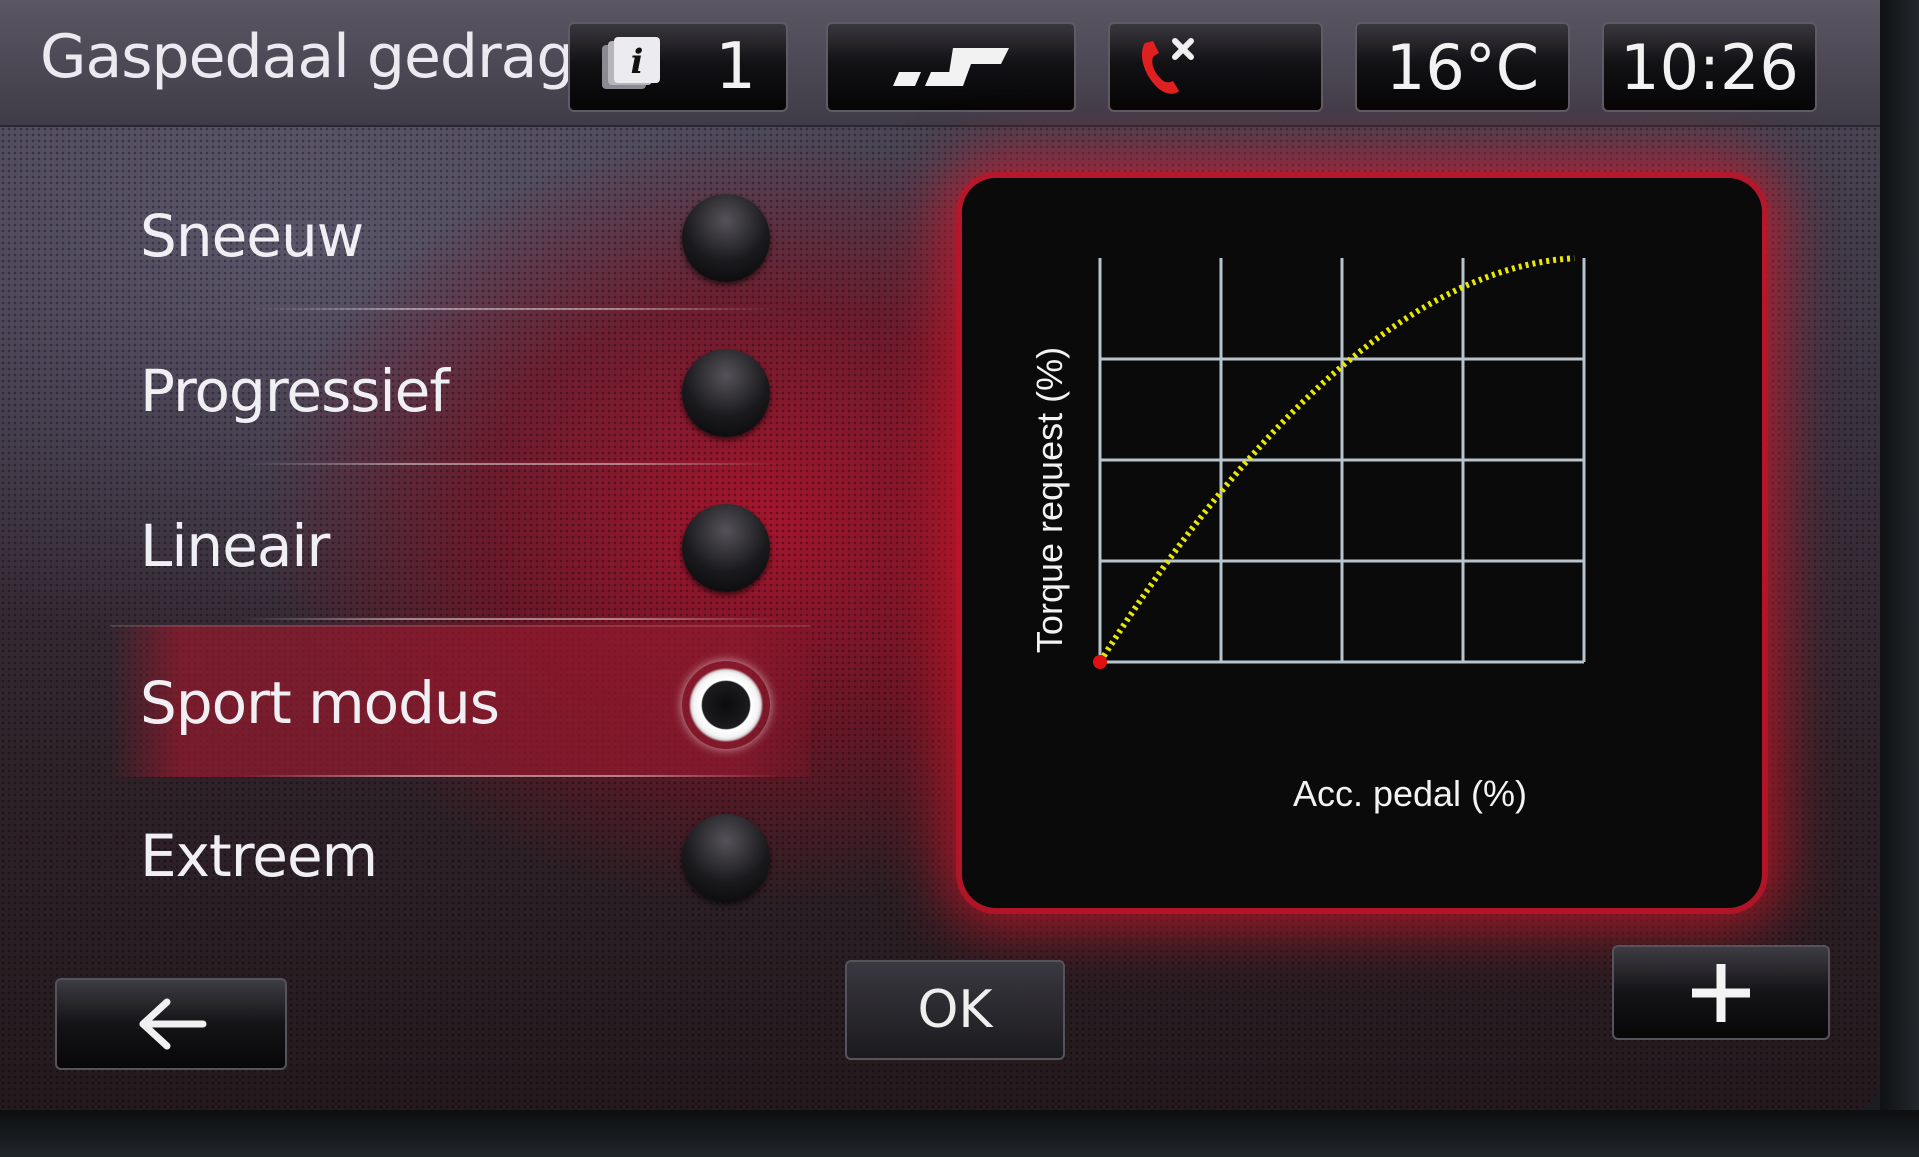  Describe the element at coordinates (955, 1010) in the screenshot. I see `ok-button: OK` at that location.